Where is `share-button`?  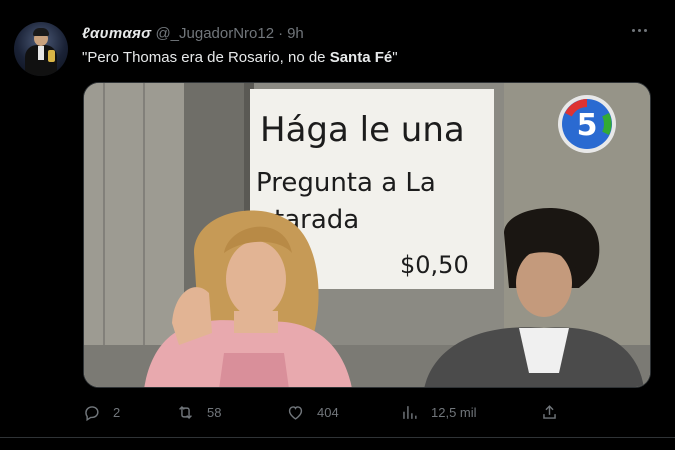
share-button is located at coordinates (549, 412).